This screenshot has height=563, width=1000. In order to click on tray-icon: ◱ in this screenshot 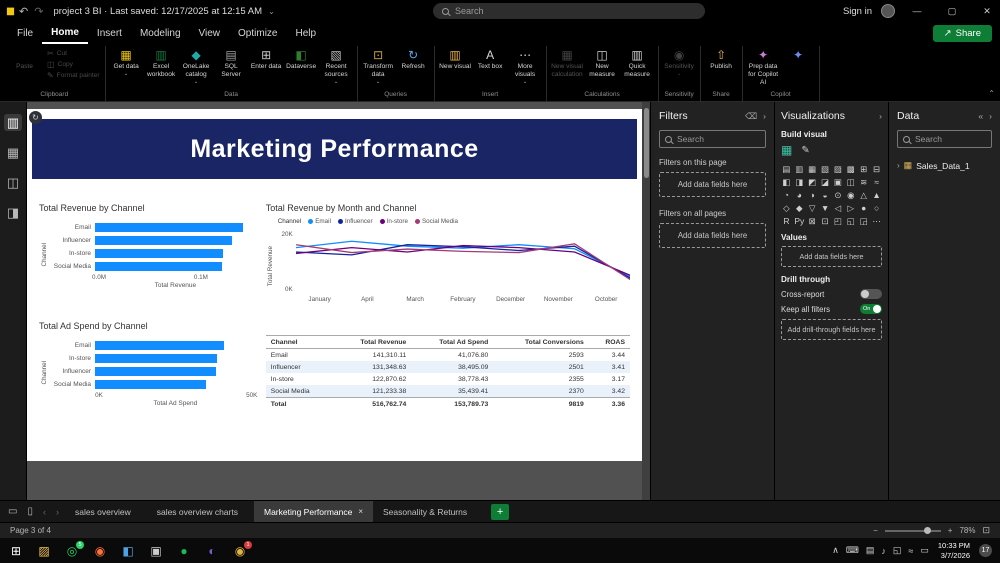, I will do `click(897, 550)`.